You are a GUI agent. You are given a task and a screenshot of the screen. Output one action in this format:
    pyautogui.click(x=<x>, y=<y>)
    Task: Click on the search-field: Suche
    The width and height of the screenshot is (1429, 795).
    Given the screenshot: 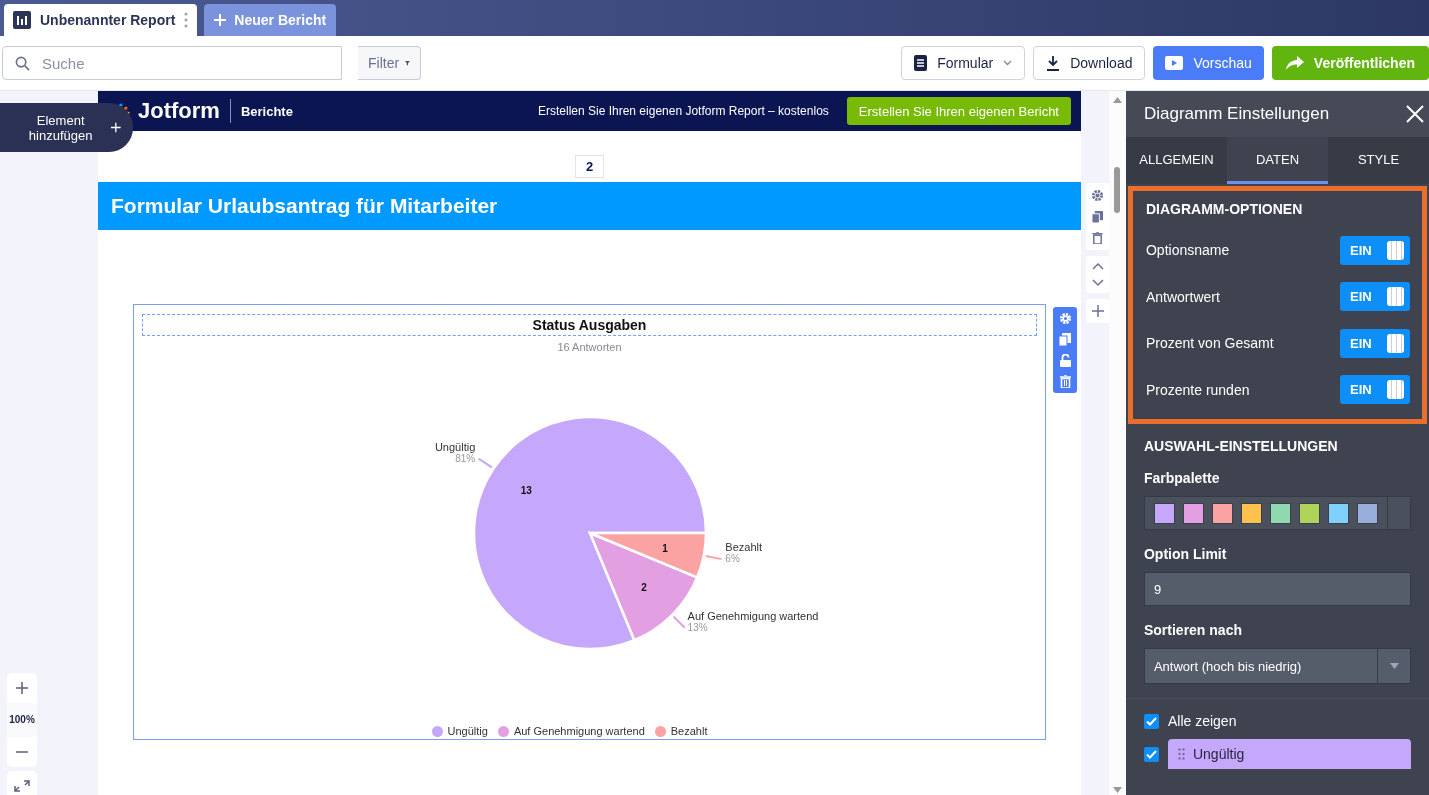 What is the action you would take?
    pyautogui.click(x=172, y=63)
    